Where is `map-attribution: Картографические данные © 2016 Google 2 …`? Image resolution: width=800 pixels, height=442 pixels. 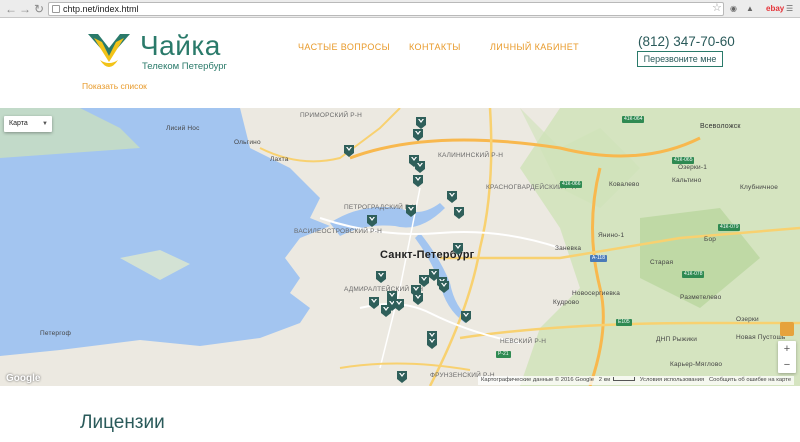 map-attribution: Картографические данные © 2016 Google 2 … is located at coordinates (636, 380).